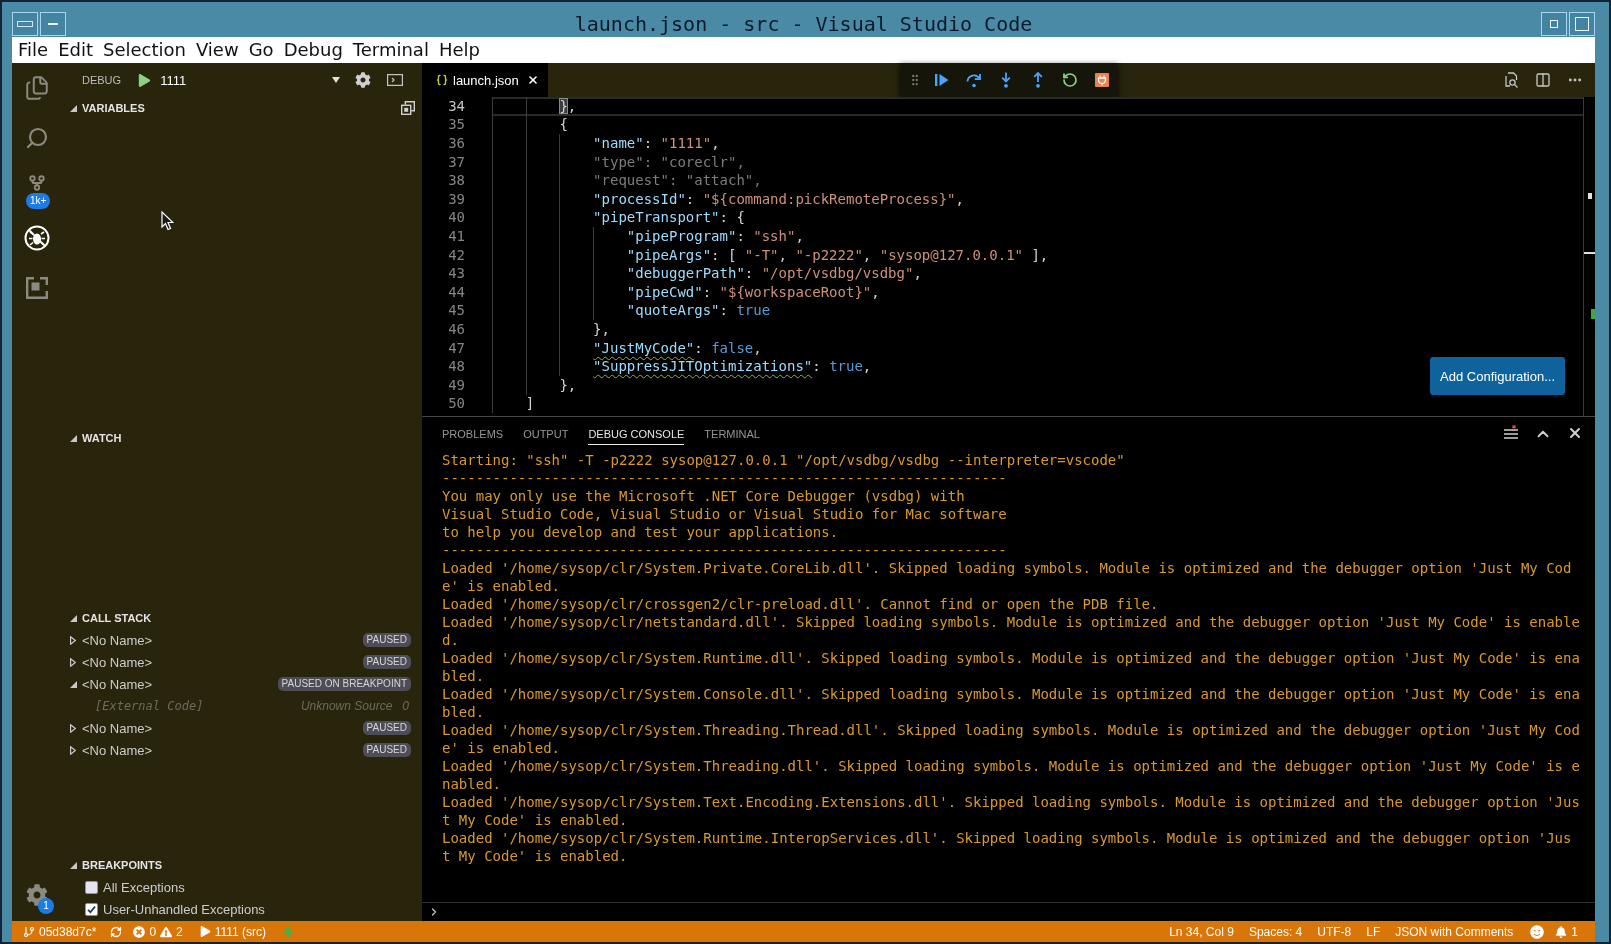 Image resolution: width=1611 pixels, height=944 pixels. I want to click on window-menu-button, so click(25, 24).